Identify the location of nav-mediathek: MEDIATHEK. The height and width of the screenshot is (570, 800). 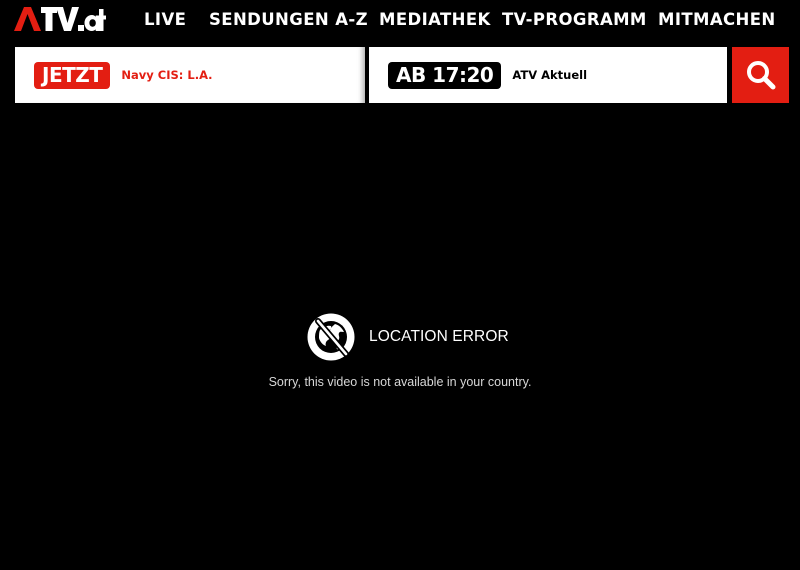
(435, 20).